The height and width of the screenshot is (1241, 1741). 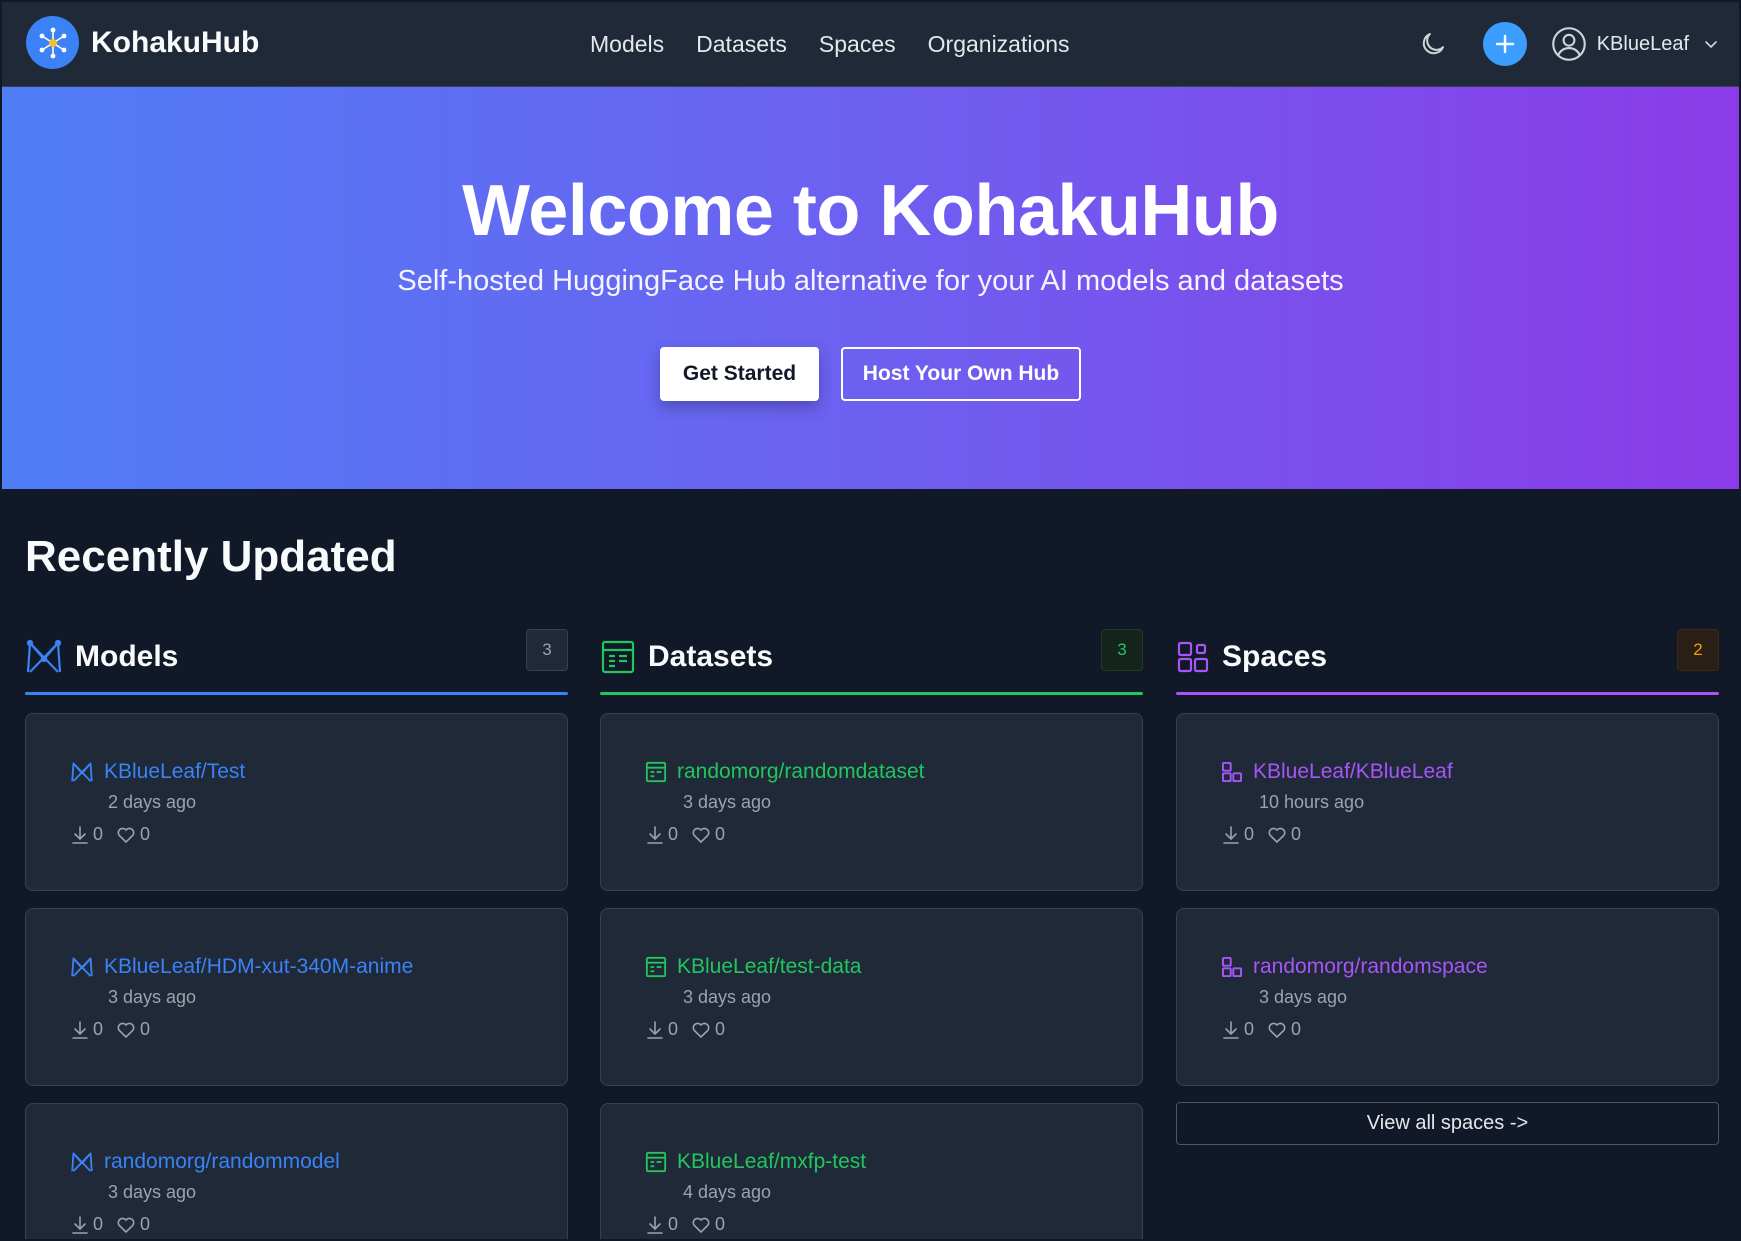 I want to click on updated-time: 4 days ago, so click(x=727, y=1192).